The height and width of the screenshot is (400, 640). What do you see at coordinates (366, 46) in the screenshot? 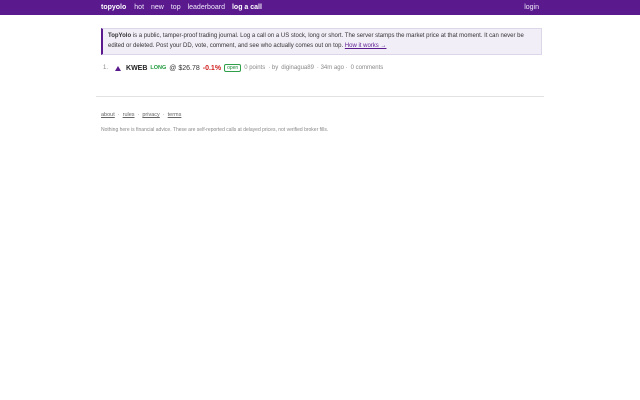
I see `how-it-works-link: How it works →` at bounding box center [366, 46].